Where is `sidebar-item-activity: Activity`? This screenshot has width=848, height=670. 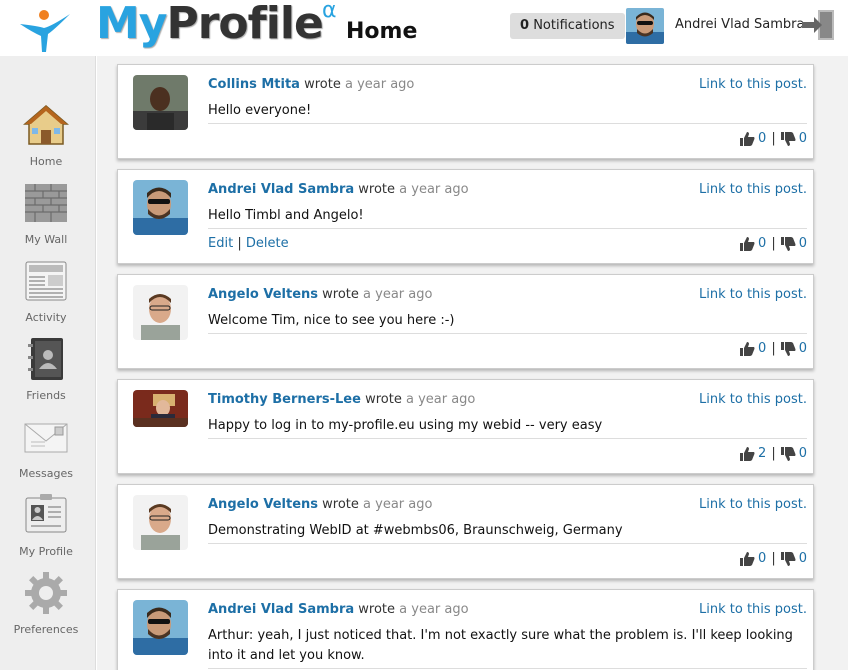
sidebar-item-activity: Activity is located at coordinates (46, 291).